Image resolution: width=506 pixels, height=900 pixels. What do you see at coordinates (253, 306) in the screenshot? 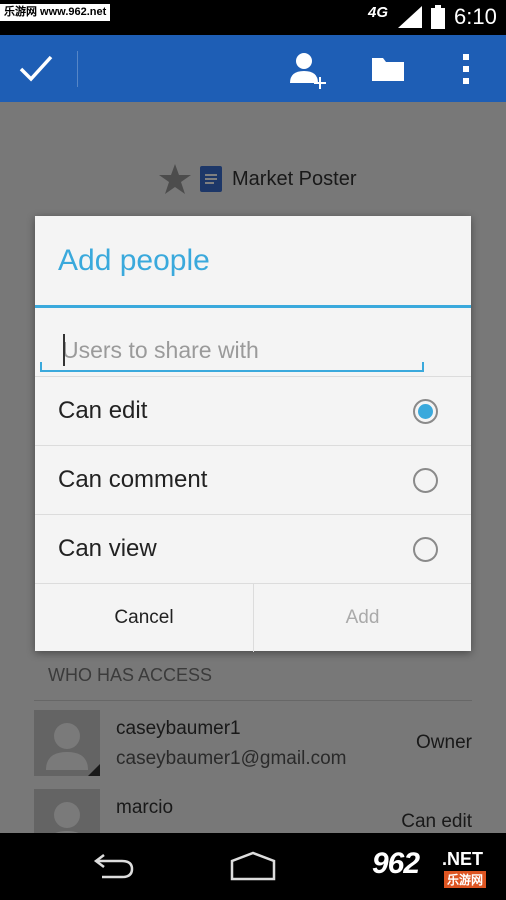
I see `title-divider` at bounding box center [253, 306].